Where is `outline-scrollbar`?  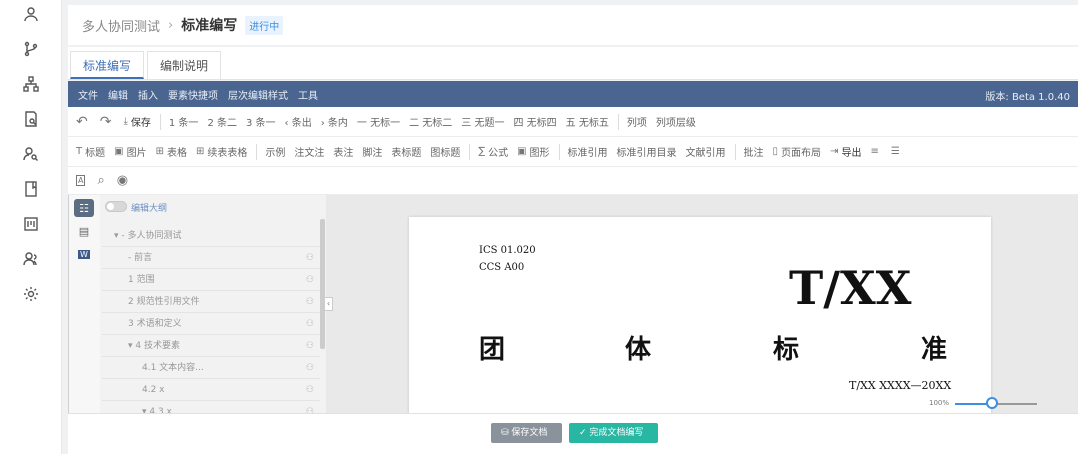 outline-scrollbar is located at coordinates (322, 284).